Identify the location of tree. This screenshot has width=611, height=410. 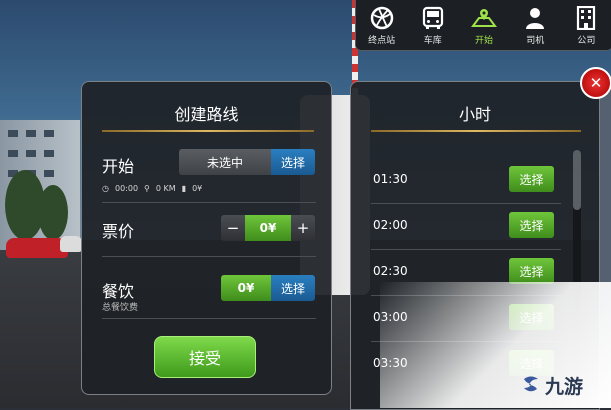
(53, 212).